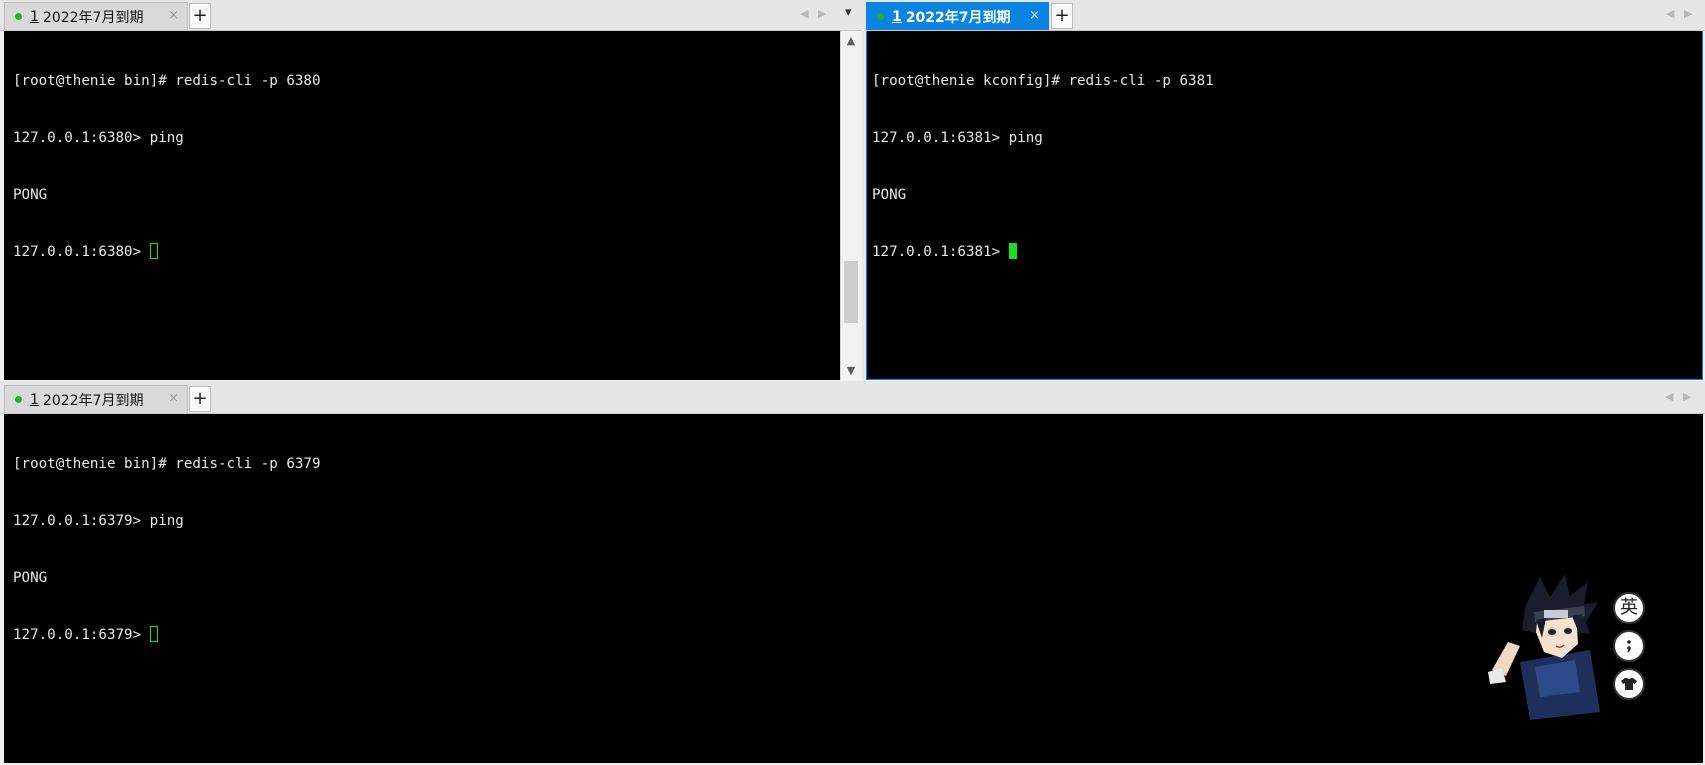  What do you see at coordinates (851, 291) in the screenshot?
I see `scrollbar-thumb` at bounding box center [851, 291].